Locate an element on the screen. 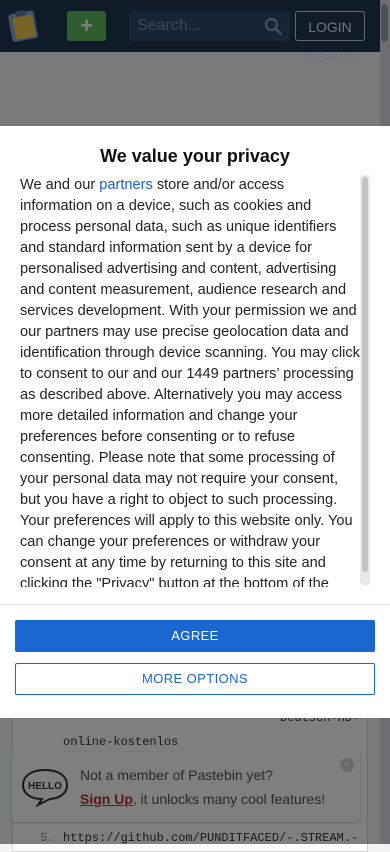 The height and width of the screenshot is (852, 390). divider is located at coordinates (195, 604).